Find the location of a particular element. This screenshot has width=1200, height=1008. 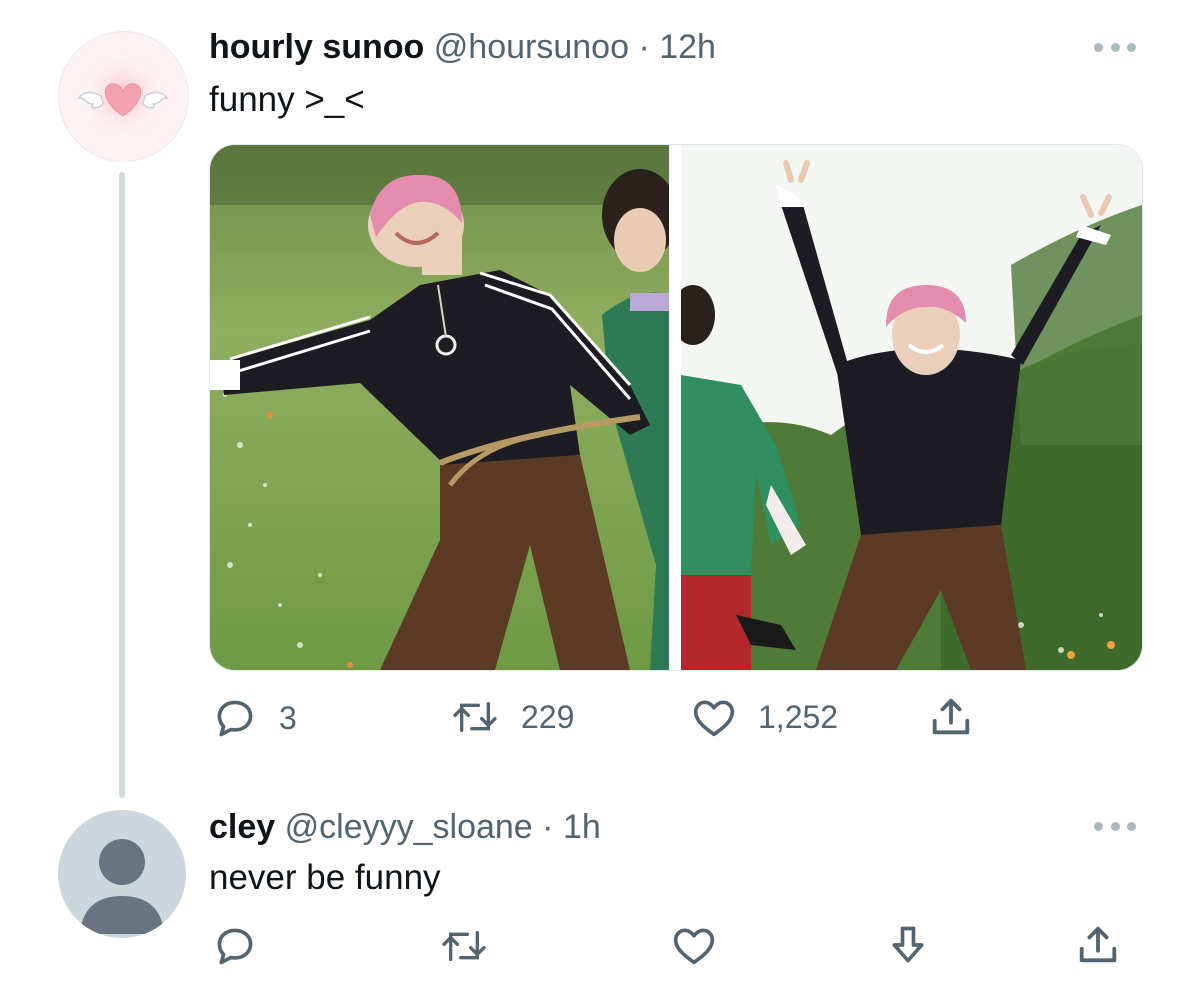

down-arrow-icon is located at coordinates (908, 944).